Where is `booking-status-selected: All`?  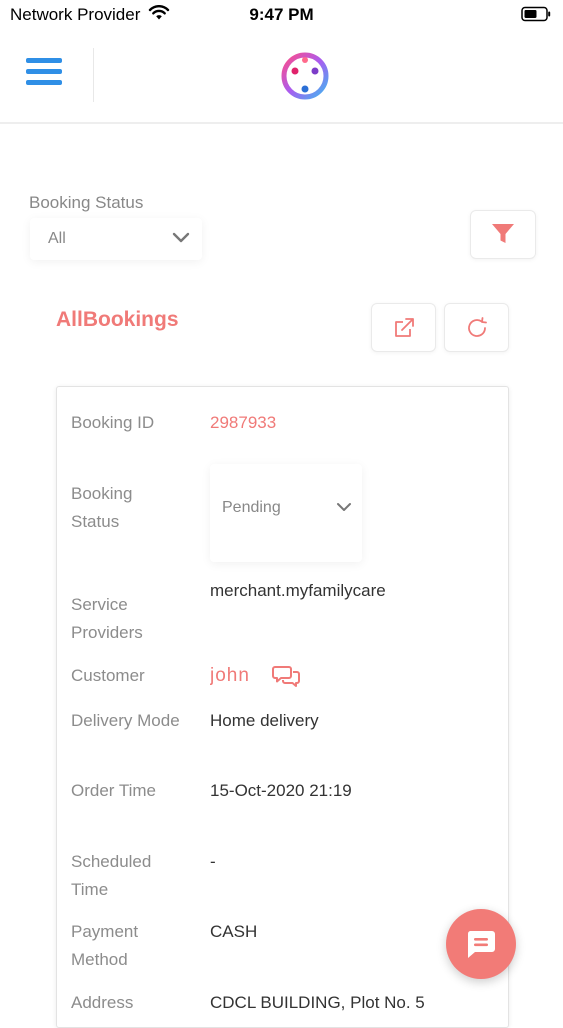 booking-status-selected: All is located at coordinates (57, 238).